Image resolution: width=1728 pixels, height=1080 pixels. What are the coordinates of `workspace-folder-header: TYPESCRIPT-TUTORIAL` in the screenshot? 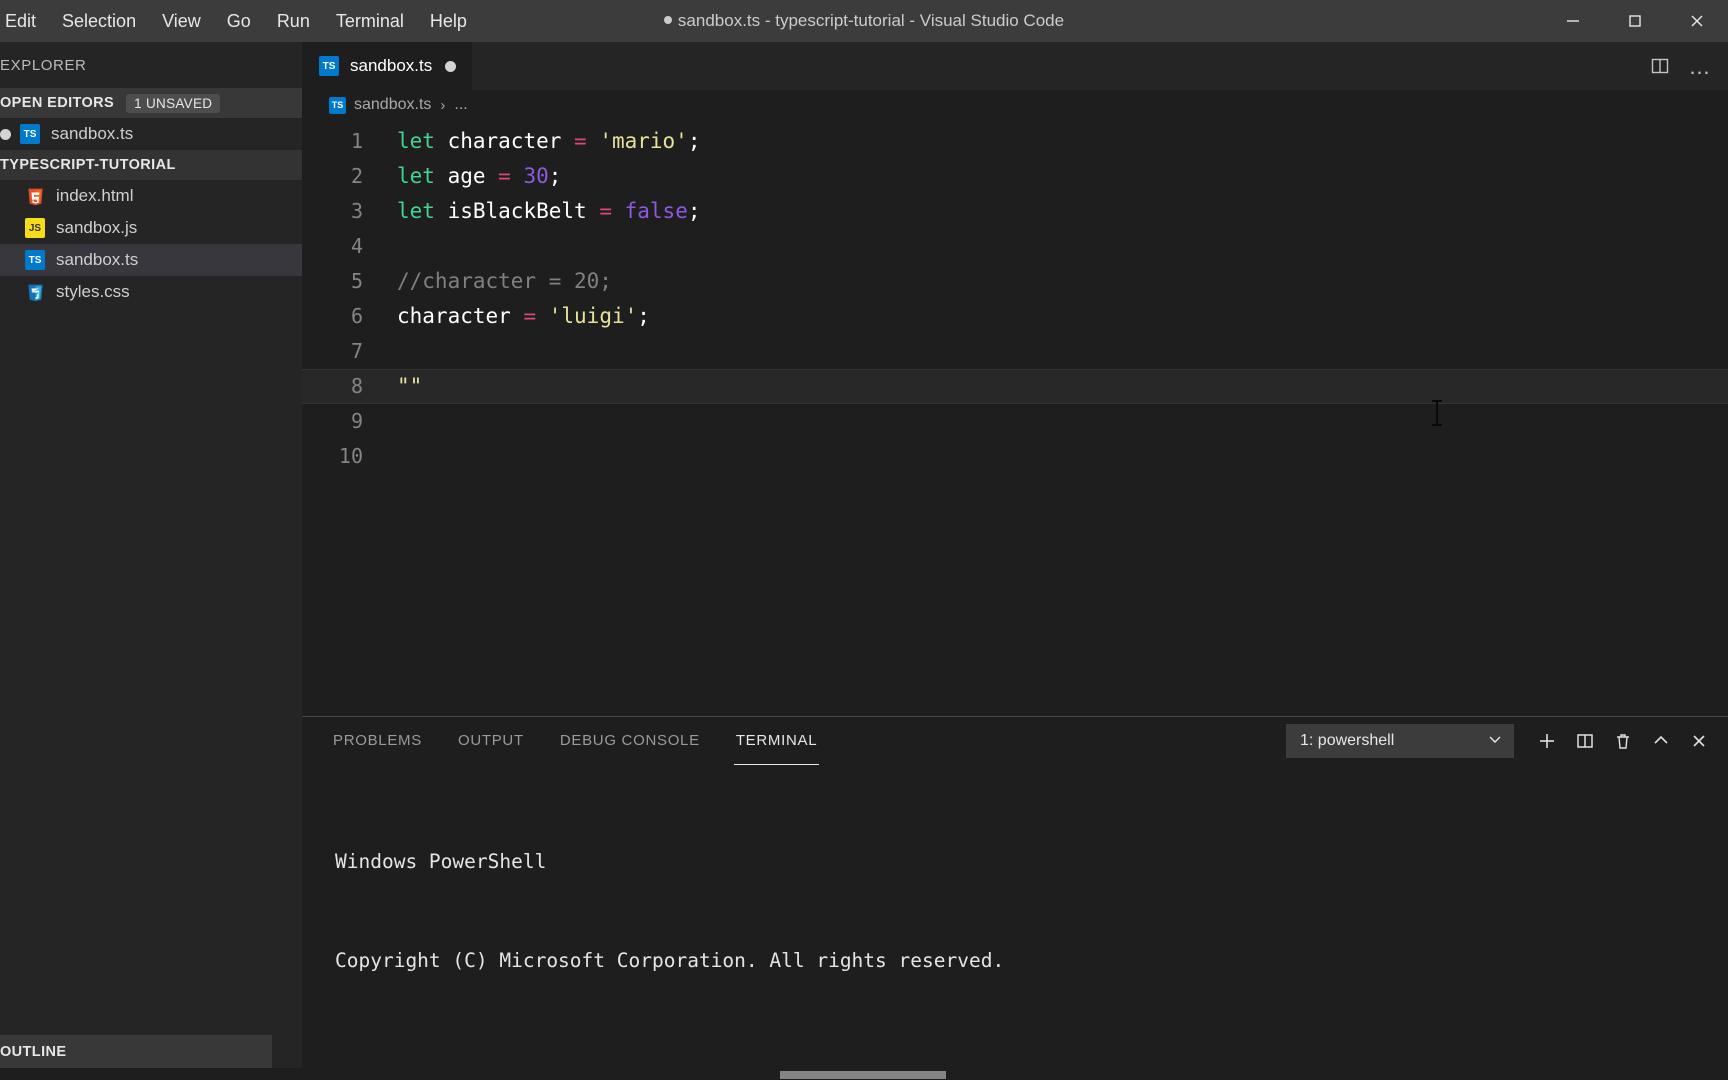 It's located at (151, 165).